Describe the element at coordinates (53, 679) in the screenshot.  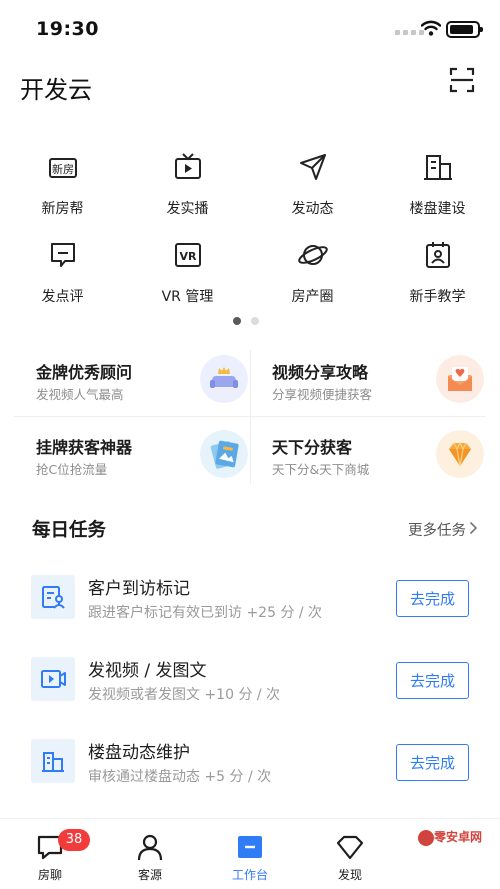
I see `video-post-icon` at that location.